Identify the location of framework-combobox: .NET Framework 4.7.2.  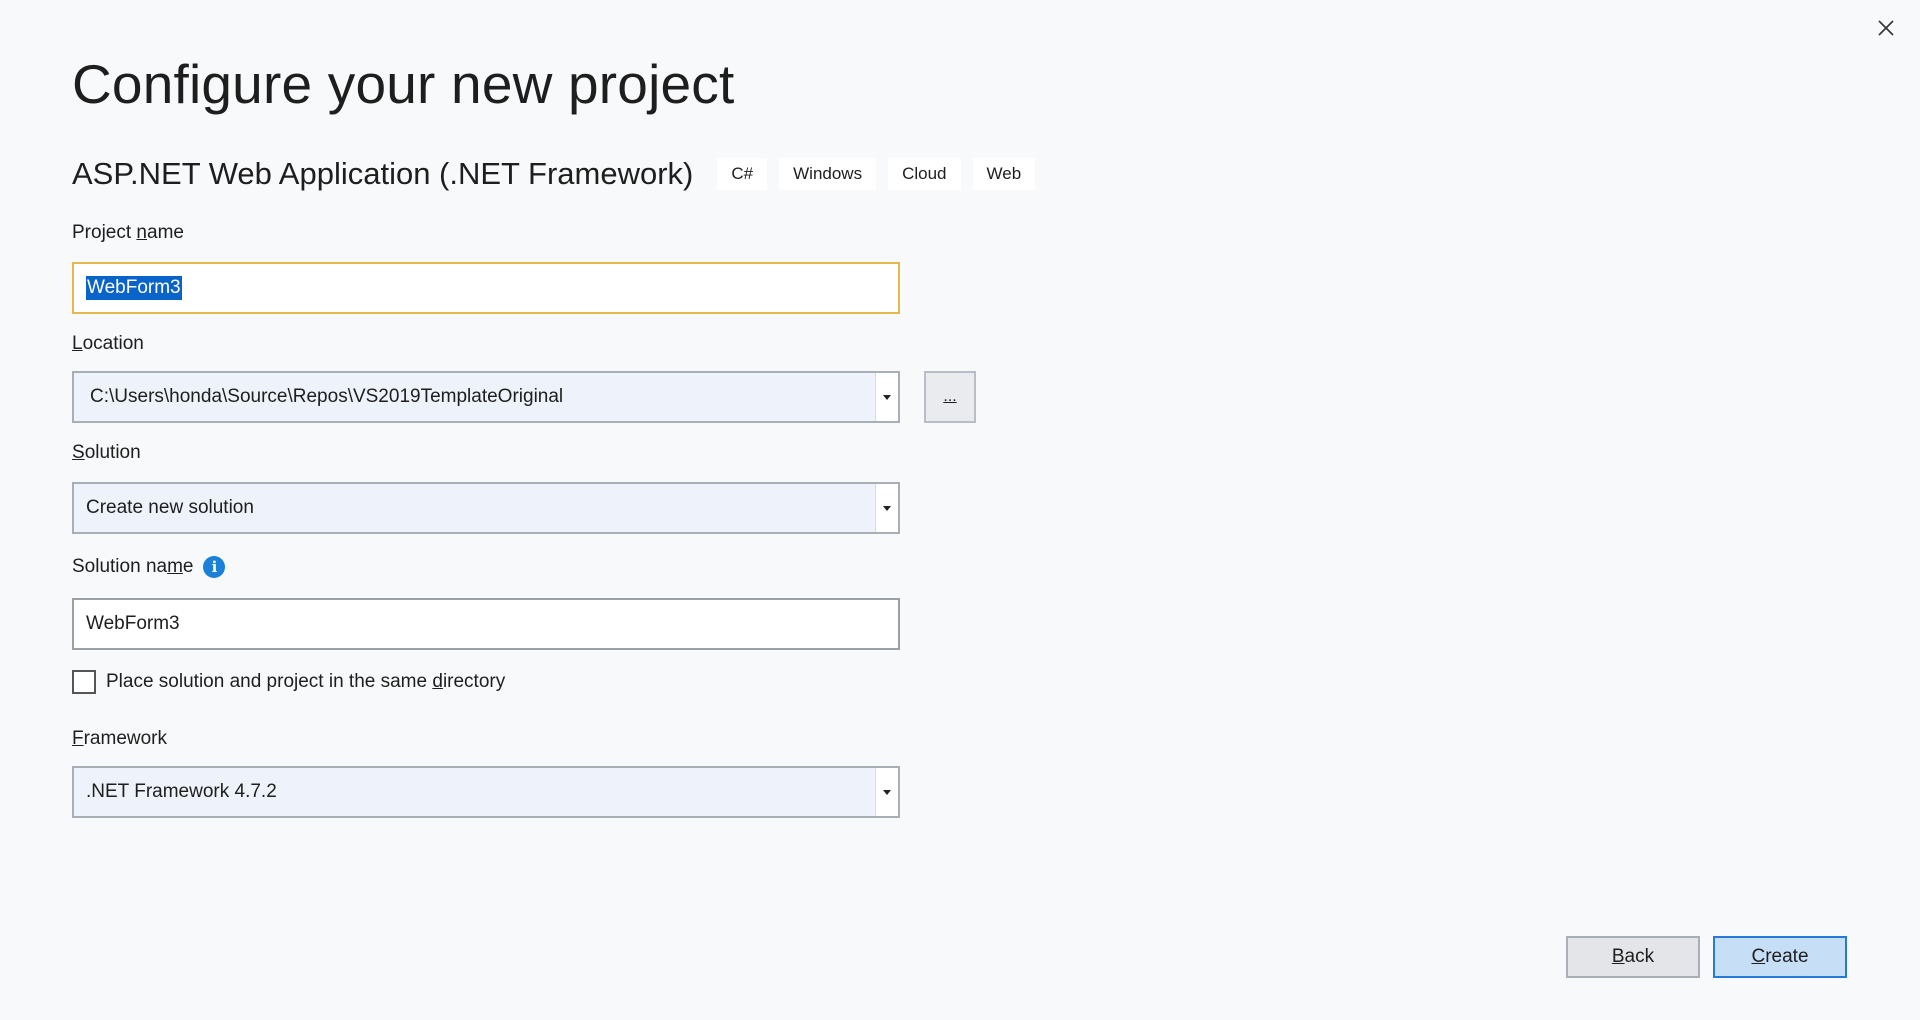
(486, 792).